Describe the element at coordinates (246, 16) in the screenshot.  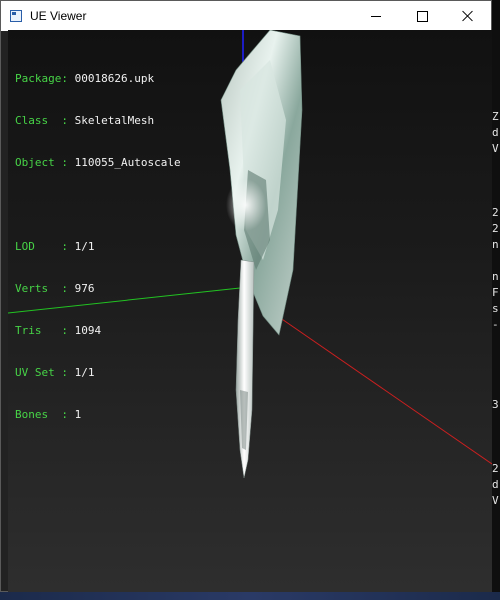
I see `title-bar: UE Viewer` at that location.